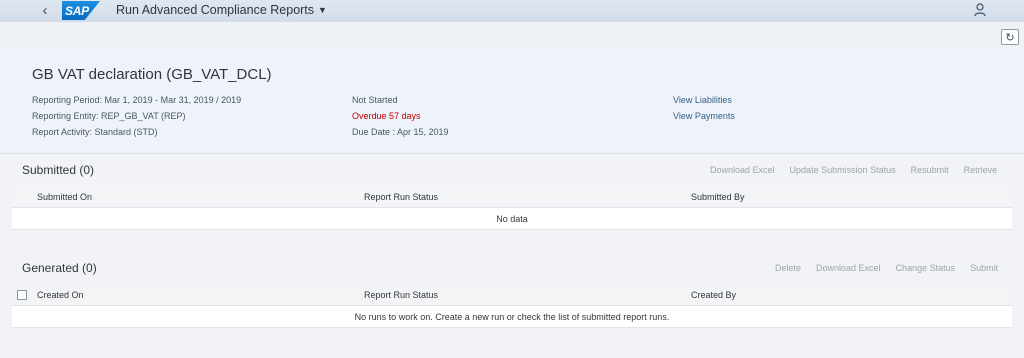  Describe the element at coordinates (718, 197) in the screenshot. I see `column-header: Submitted By` at that location.